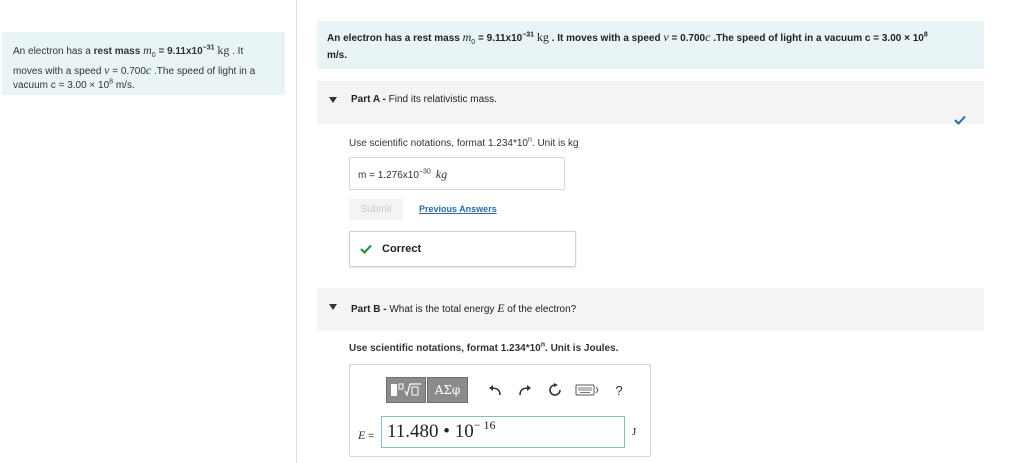 The height and width of the screenshot is (463, 1024). What do you see at coordinates (398, 175) in the screenshot?
I see `answer-value: 1.276x10` at bounding box center [398, 175].